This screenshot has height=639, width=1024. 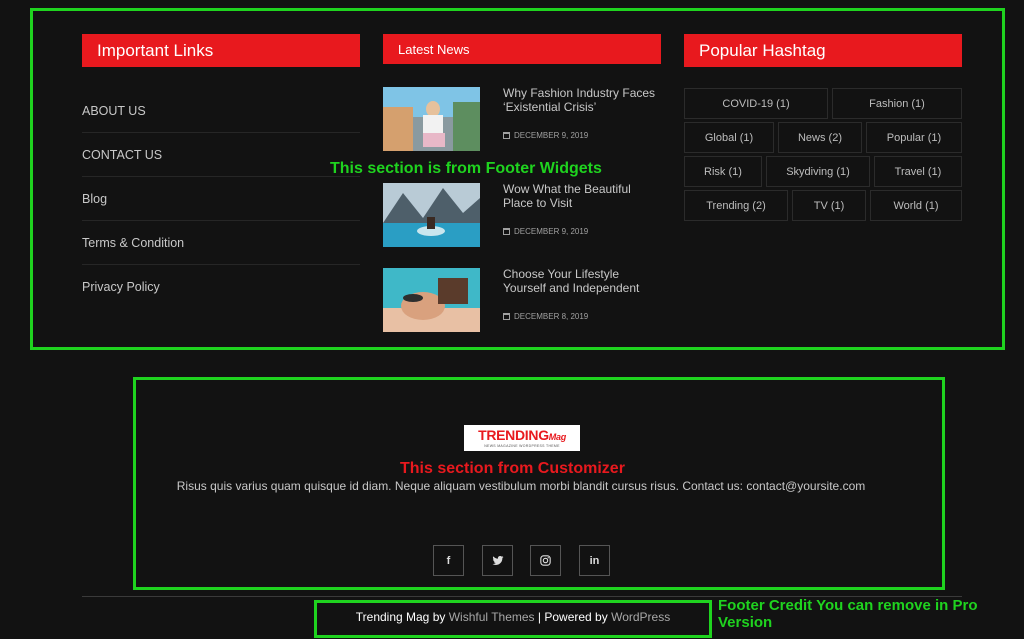 I want to click on news-title: Wow What the Beautiful Place to Visit, so click(x=583, y=196).